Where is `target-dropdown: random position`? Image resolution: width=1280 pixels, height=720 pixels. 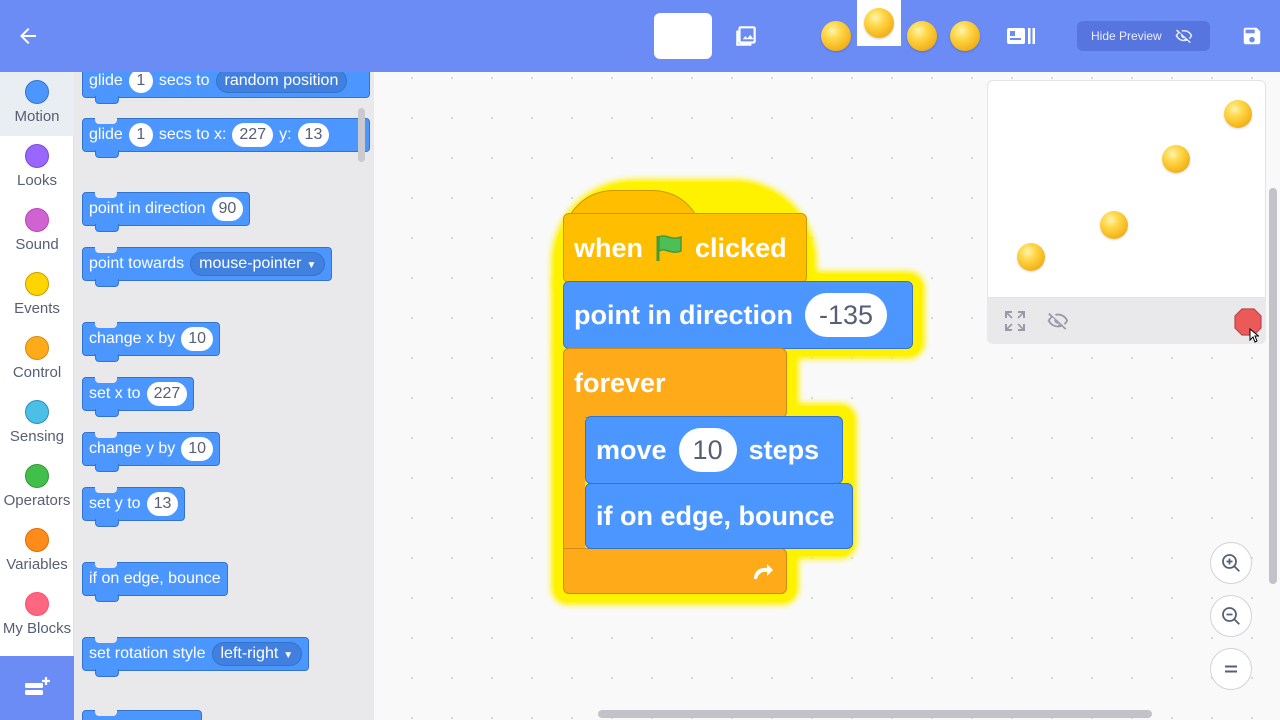
target-dropdown: random position is located at coordinates (281, 82).